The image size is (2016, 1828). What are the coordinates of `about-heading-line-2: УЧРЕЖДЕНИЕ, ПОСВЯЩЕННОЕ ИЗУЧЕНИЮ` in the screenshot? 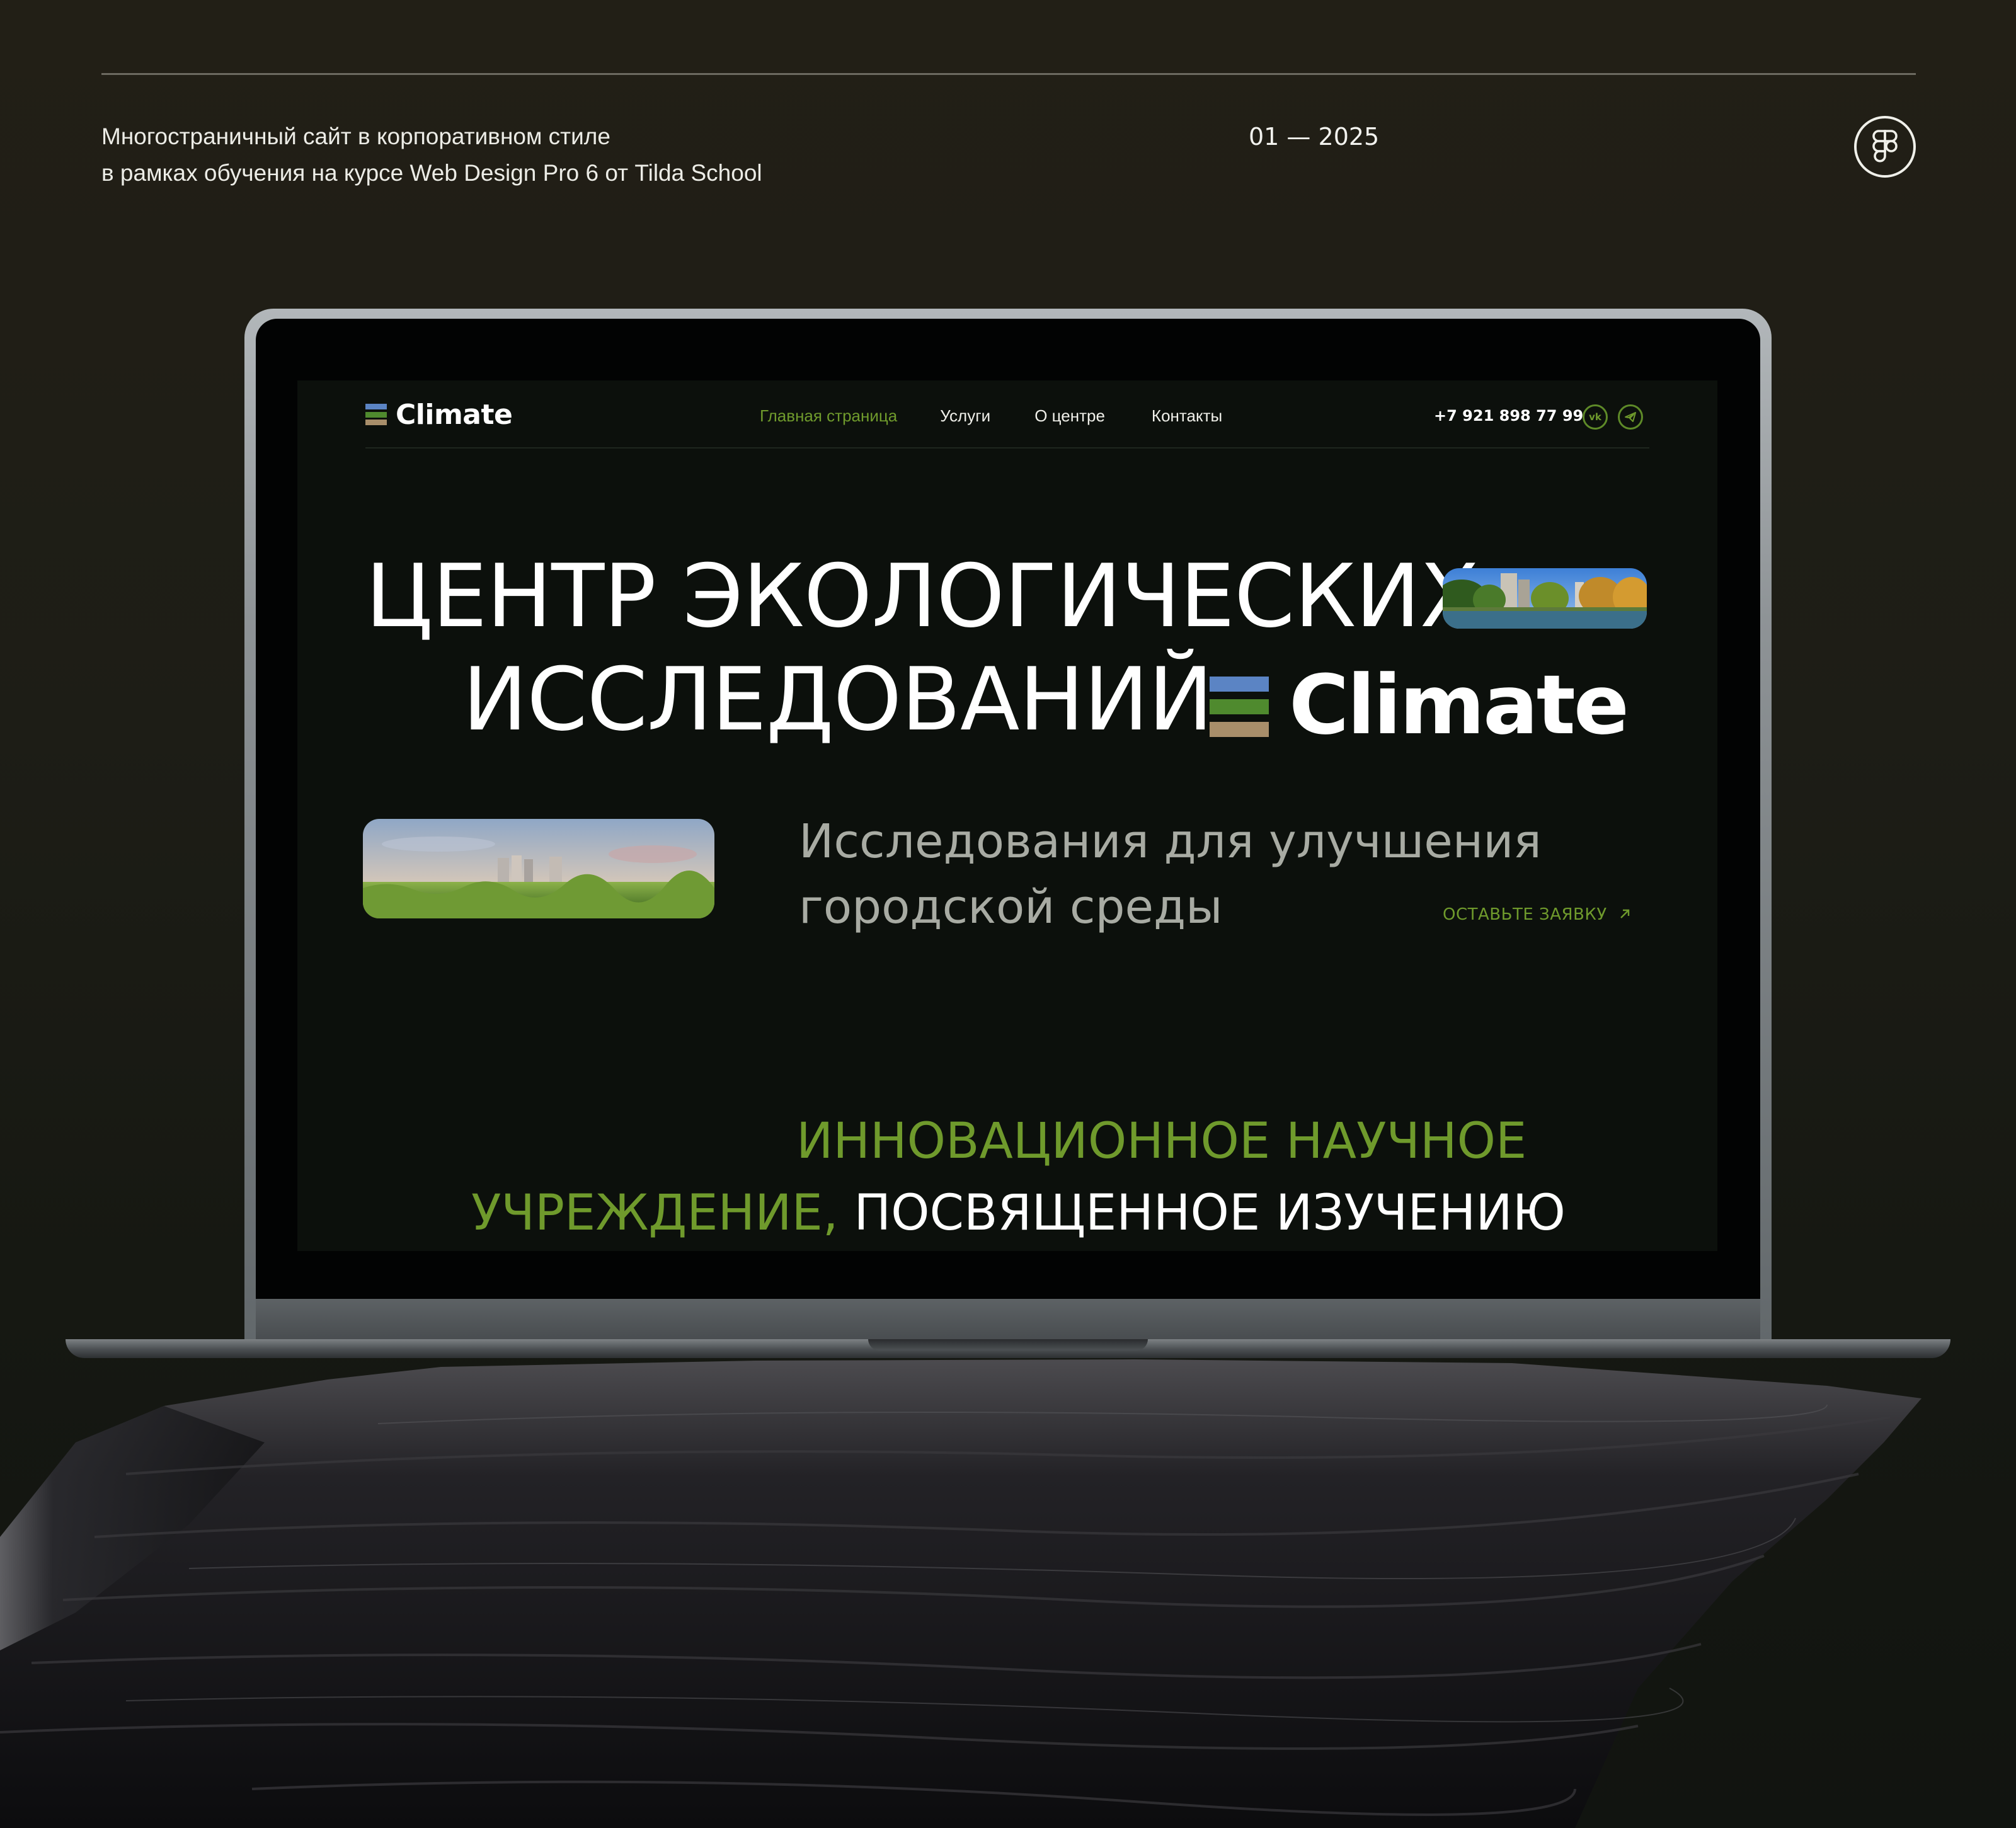 It's located at (1018, 1214).